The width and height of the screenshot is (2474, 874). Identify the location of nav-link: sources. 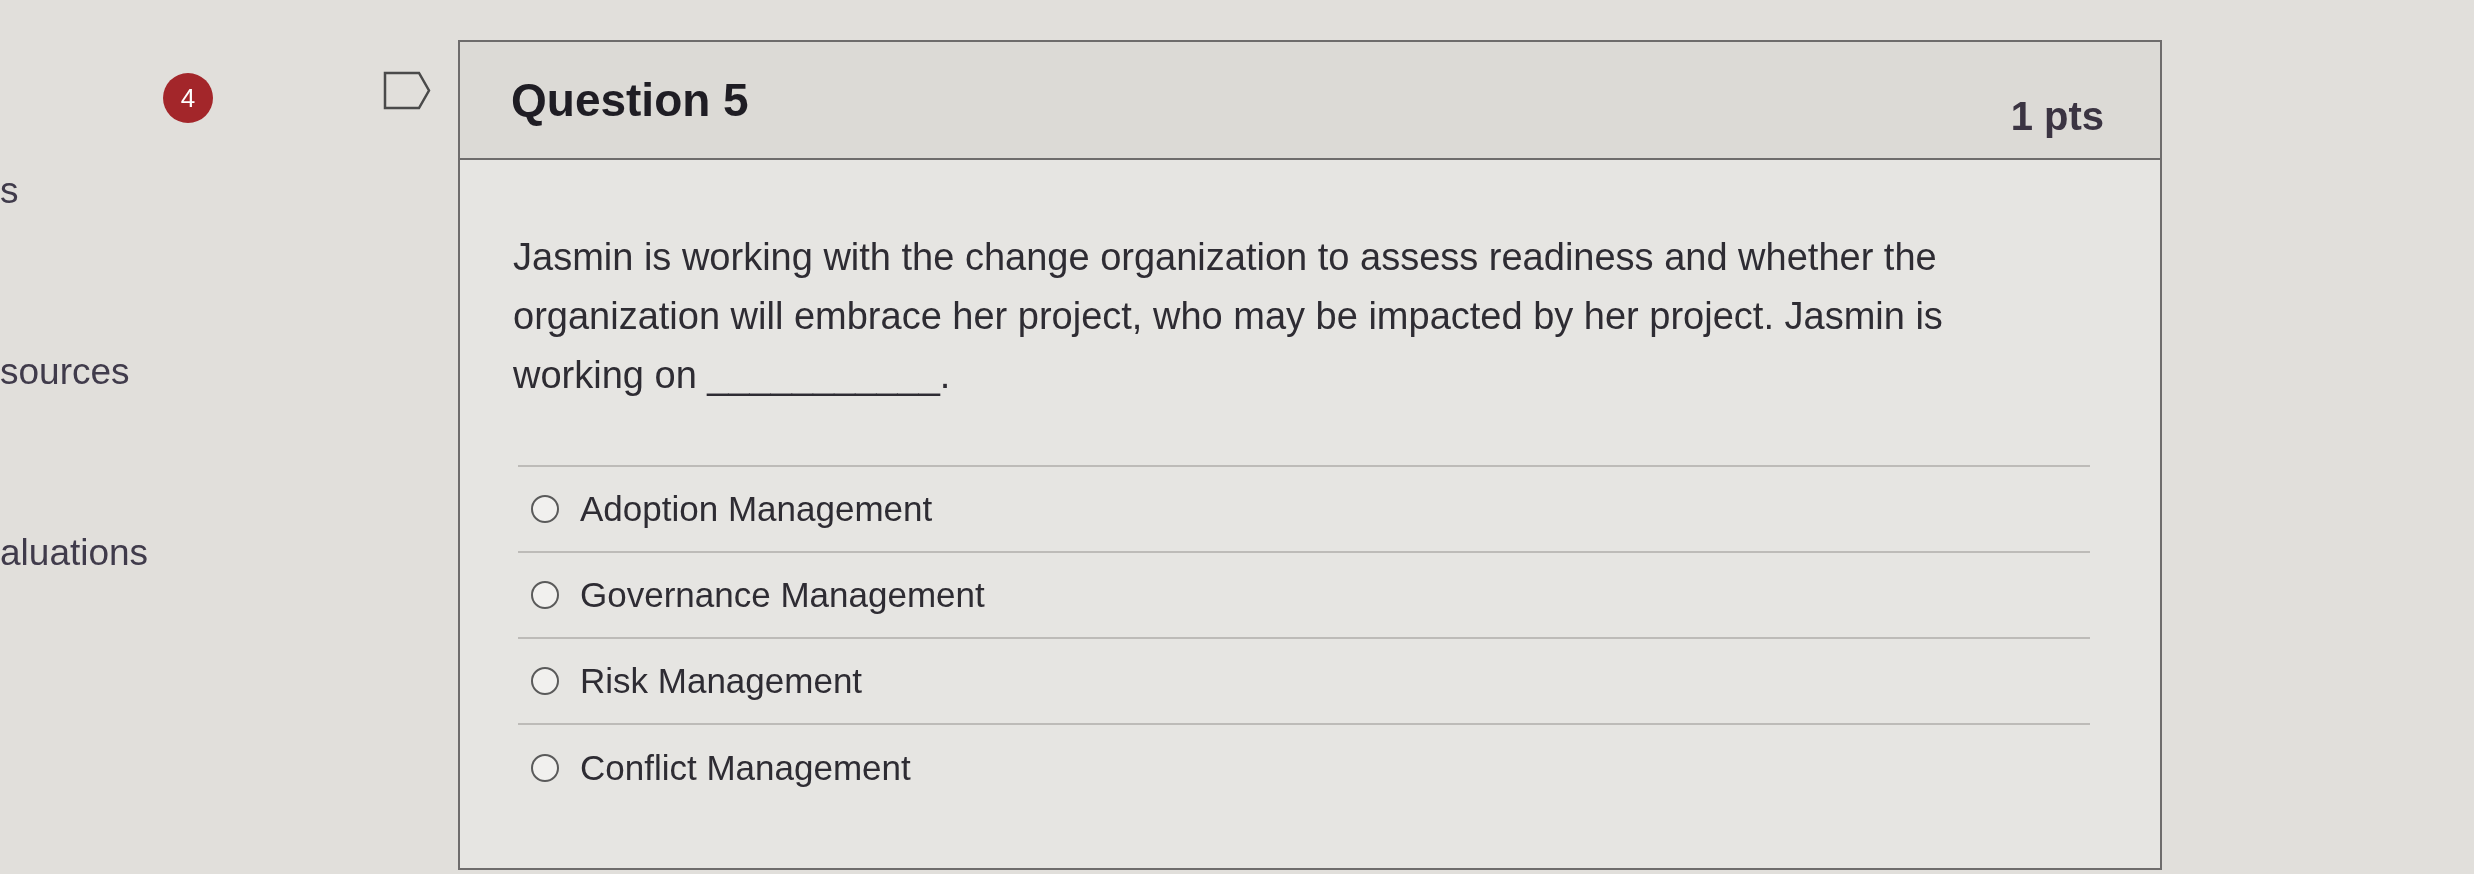
(65, 372).